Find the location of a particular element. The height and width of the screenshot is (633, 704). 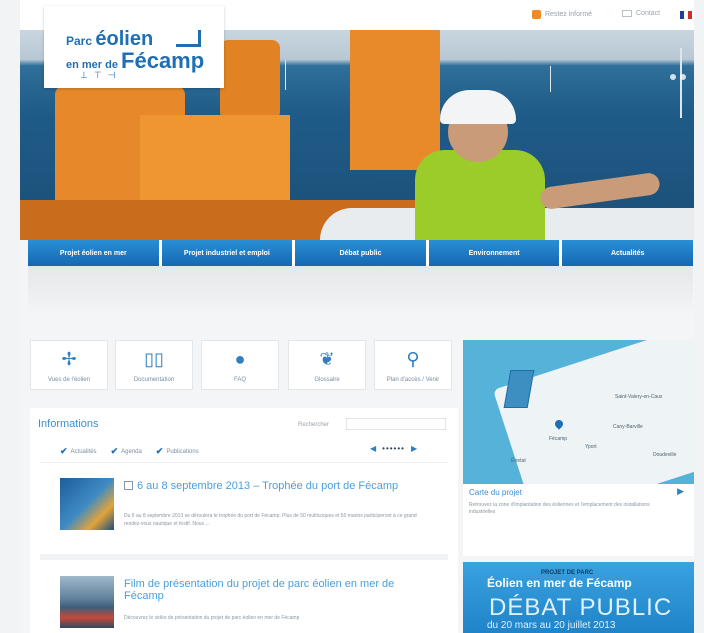

search-label: Rechercher is located at coordinates (314, 425).